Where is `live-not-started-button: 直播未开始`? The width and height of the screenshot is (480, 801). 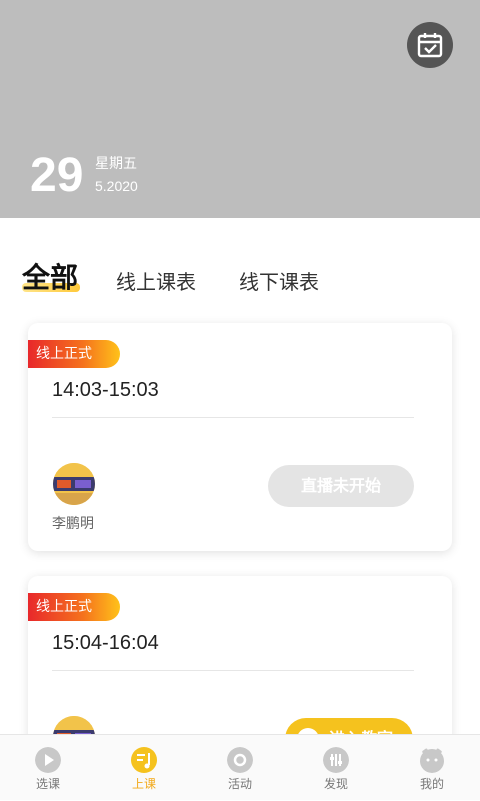 live-not-started-button: 直播未开始 is located at coordinates (341, 486).